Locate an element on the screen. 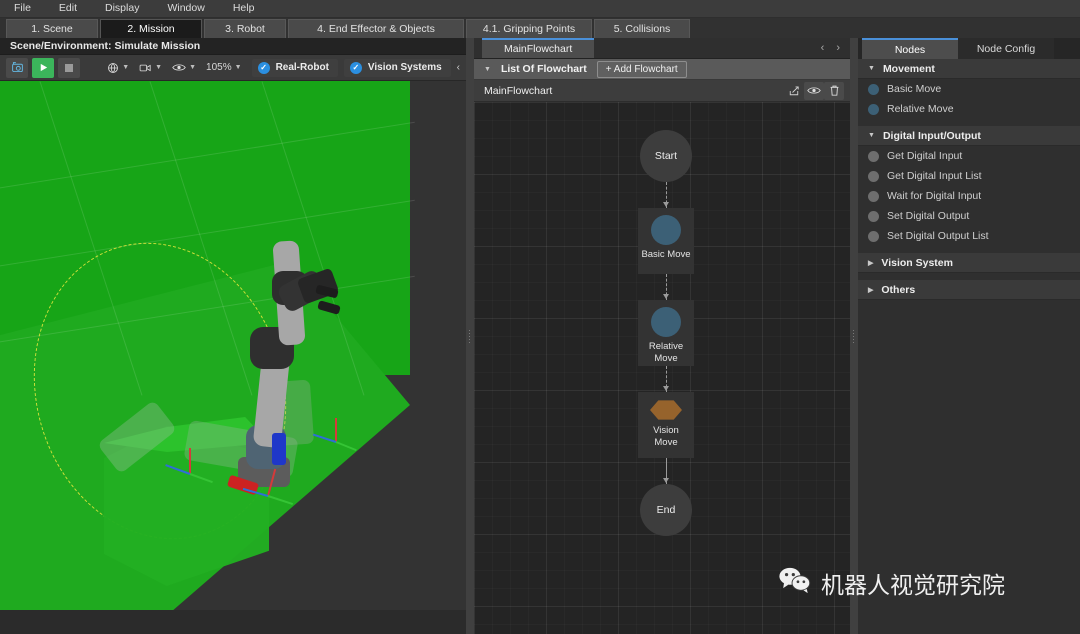  zoom-level-dropdown: 105% ▼ is located at coordinates (224, 67).